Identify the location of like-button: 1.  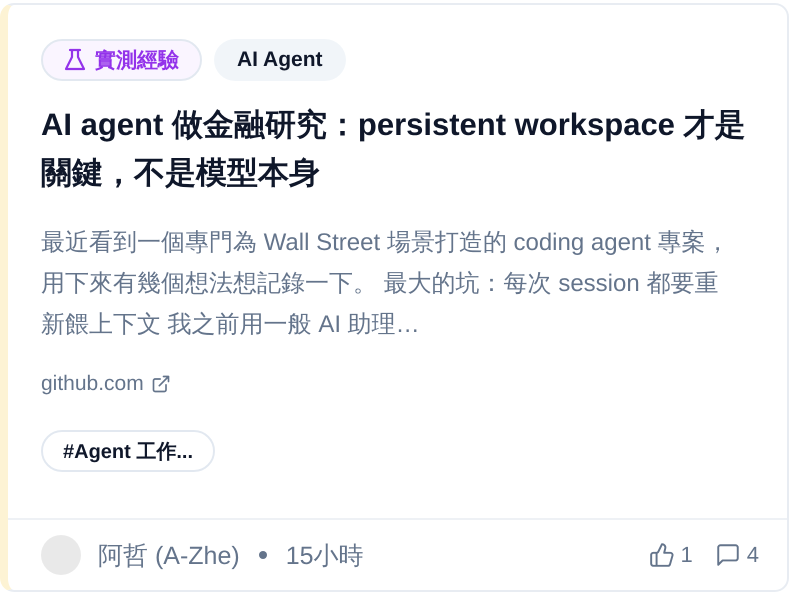
(670, 555).